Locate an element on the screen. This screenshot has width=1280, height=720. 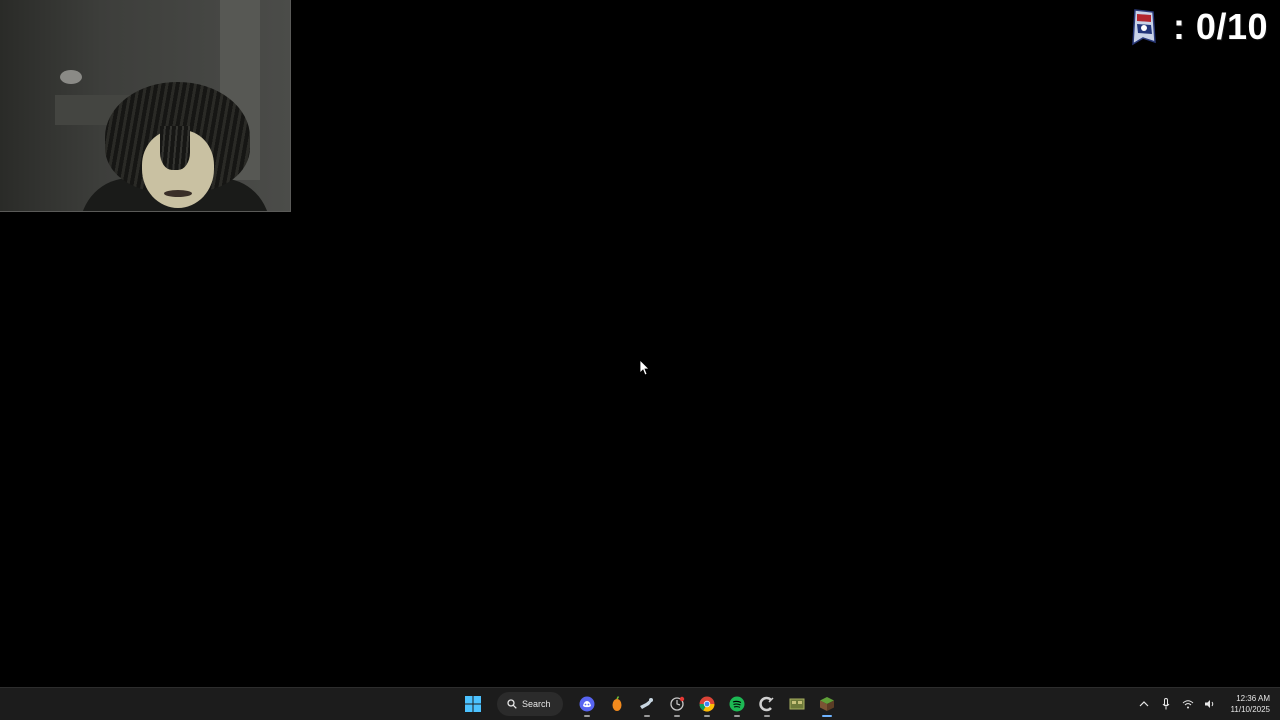
webcam-overlay is located at coordinates (145, 106).